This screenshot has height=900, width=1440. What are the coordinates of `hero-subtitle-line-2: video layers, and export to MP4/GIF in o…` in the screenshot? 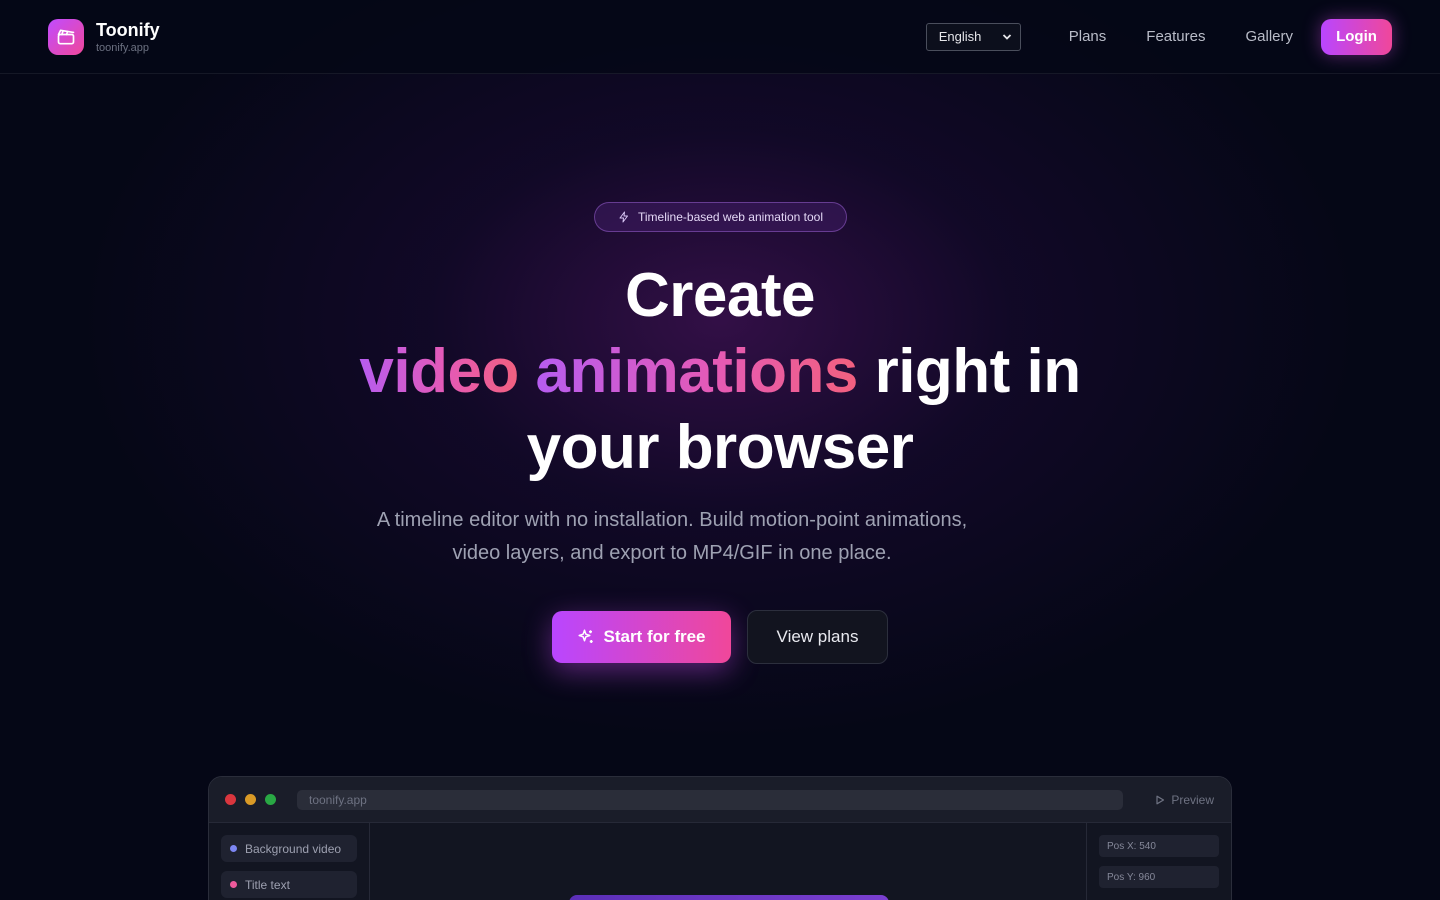 It's located at (672, 553).